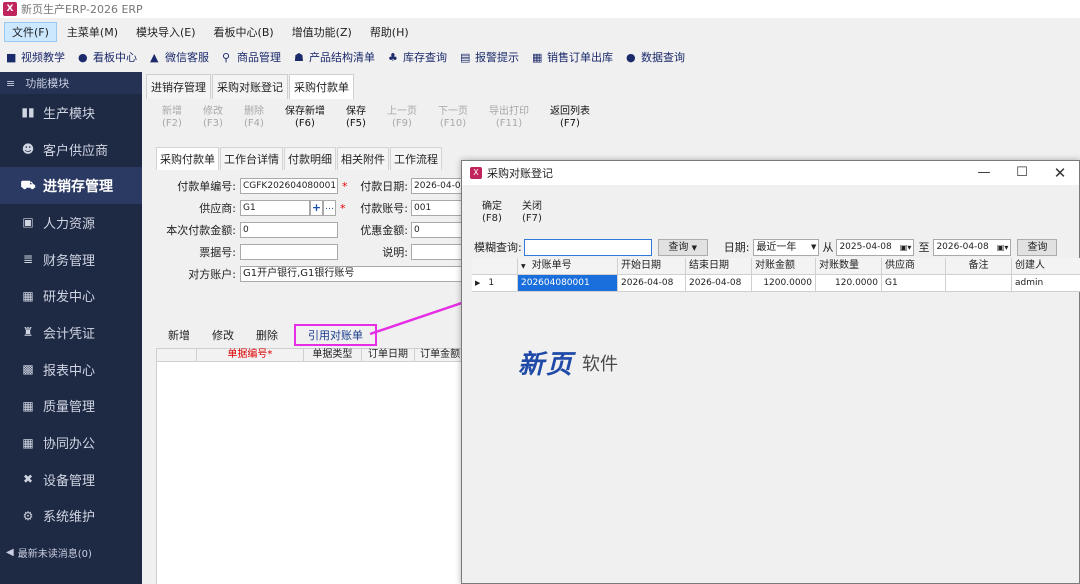 The height and width of the screenshot is (584, 1080). What do you see at coordinates (786, 247) in the screenshot?
I see `date-range-select: 最近一年 ▼` at bounding box center [786, 247].